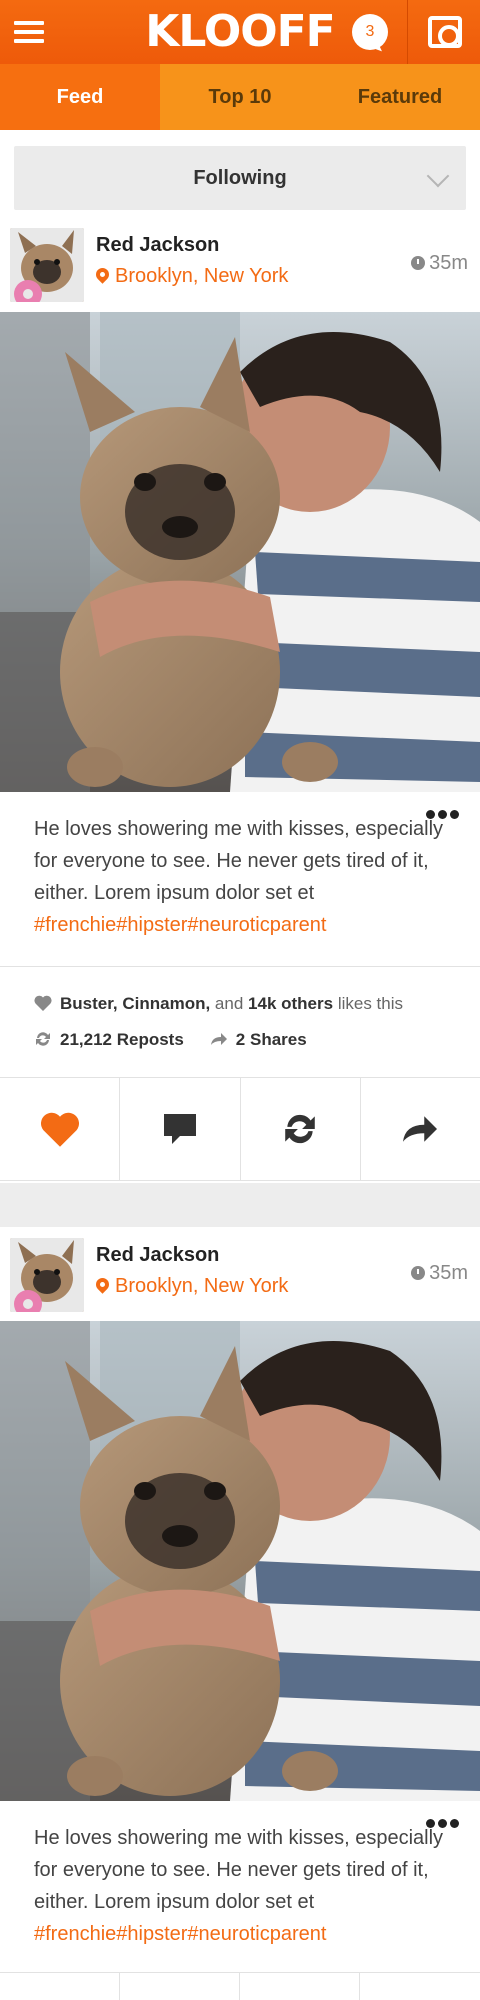 Image resolution: width=480 pixels, height=2000 pixels. Describe the element at coordinates (80, 97) in the screenshot. I see `tab-feed: Feed` at that location.